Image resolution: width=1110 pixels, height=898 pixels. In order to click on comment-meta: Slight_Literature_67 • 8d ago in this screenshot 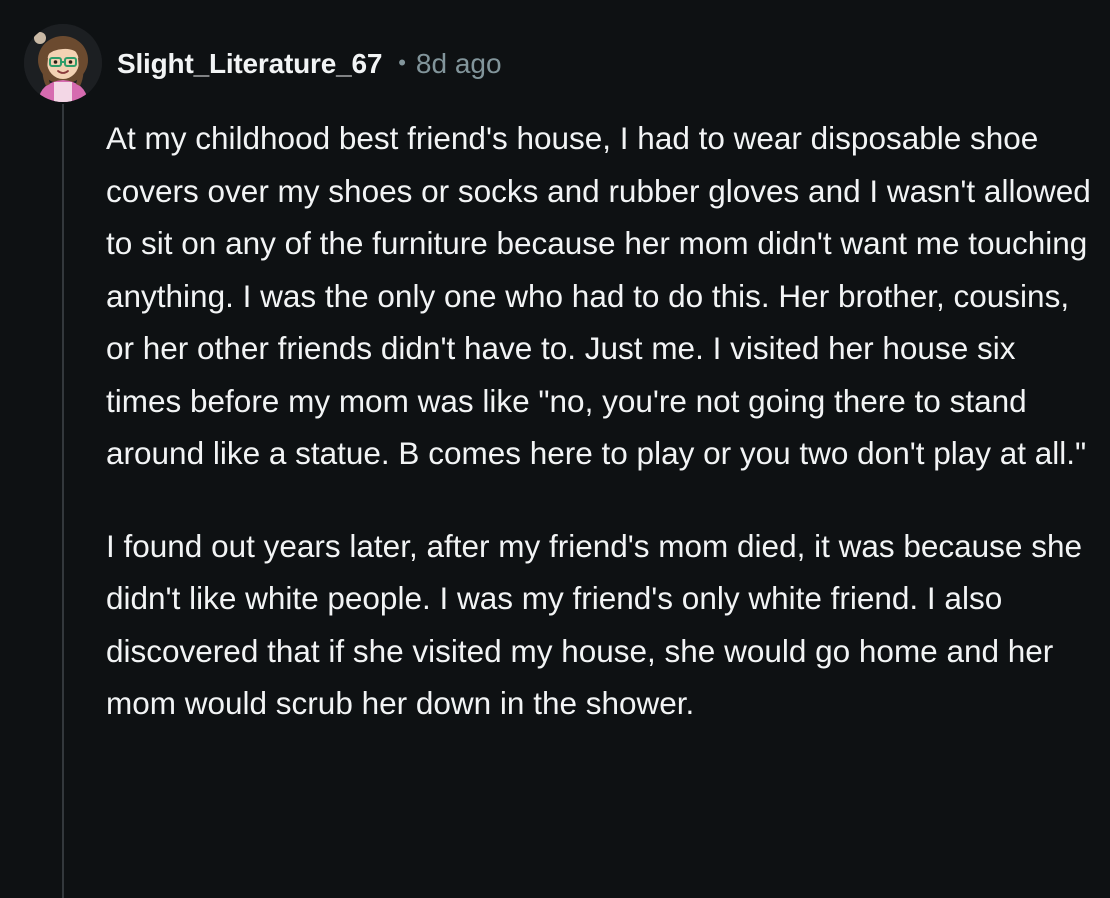, I will do `click(309, 64)`.